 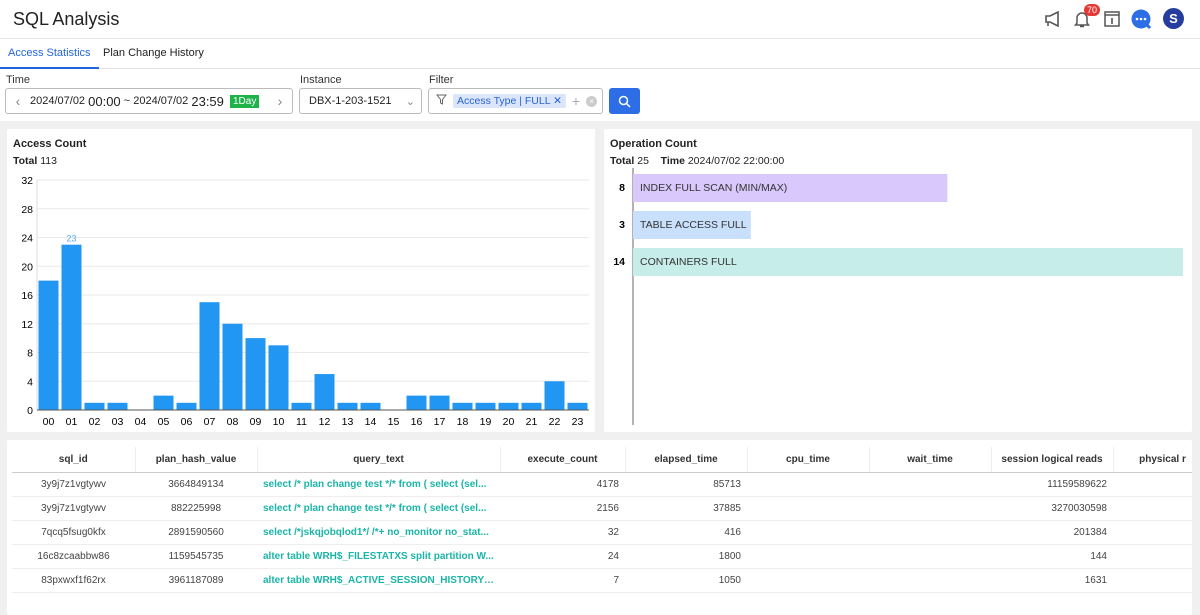 I want to click on table-cell: 1800, so click(x=686, y=556).